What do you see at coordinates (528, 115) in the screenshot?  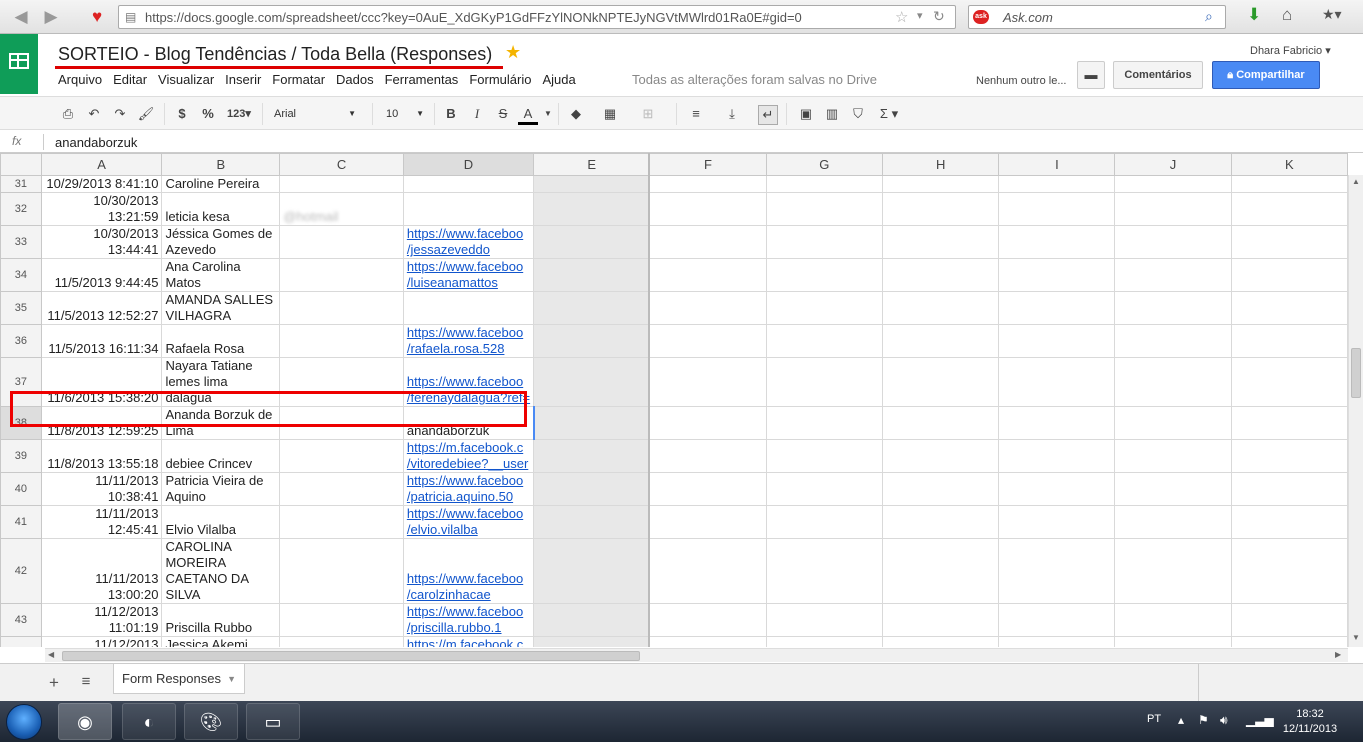 I see `text-color-button: A` at bounding box center [528, 115].